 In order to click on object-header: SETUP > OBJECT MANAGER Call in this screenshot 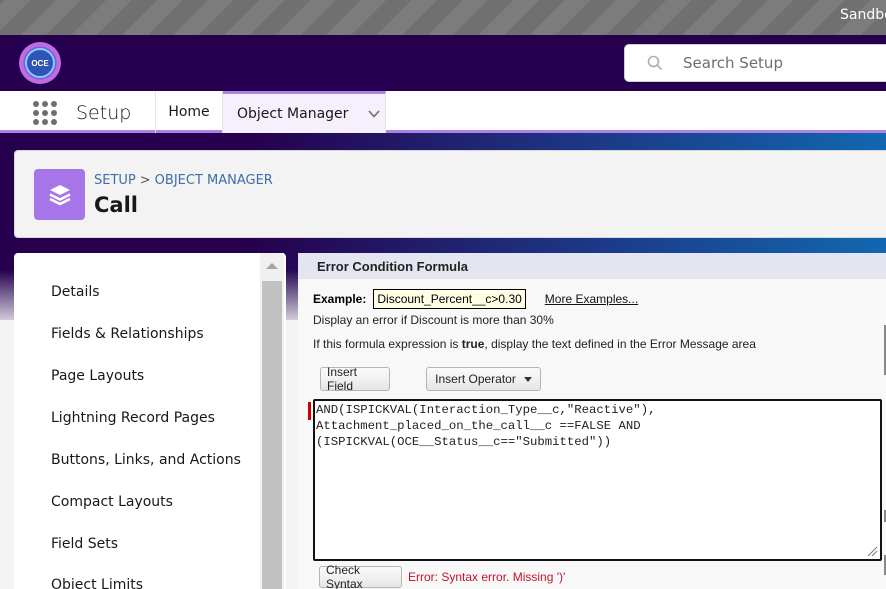, I will do `click(450, 194)`.